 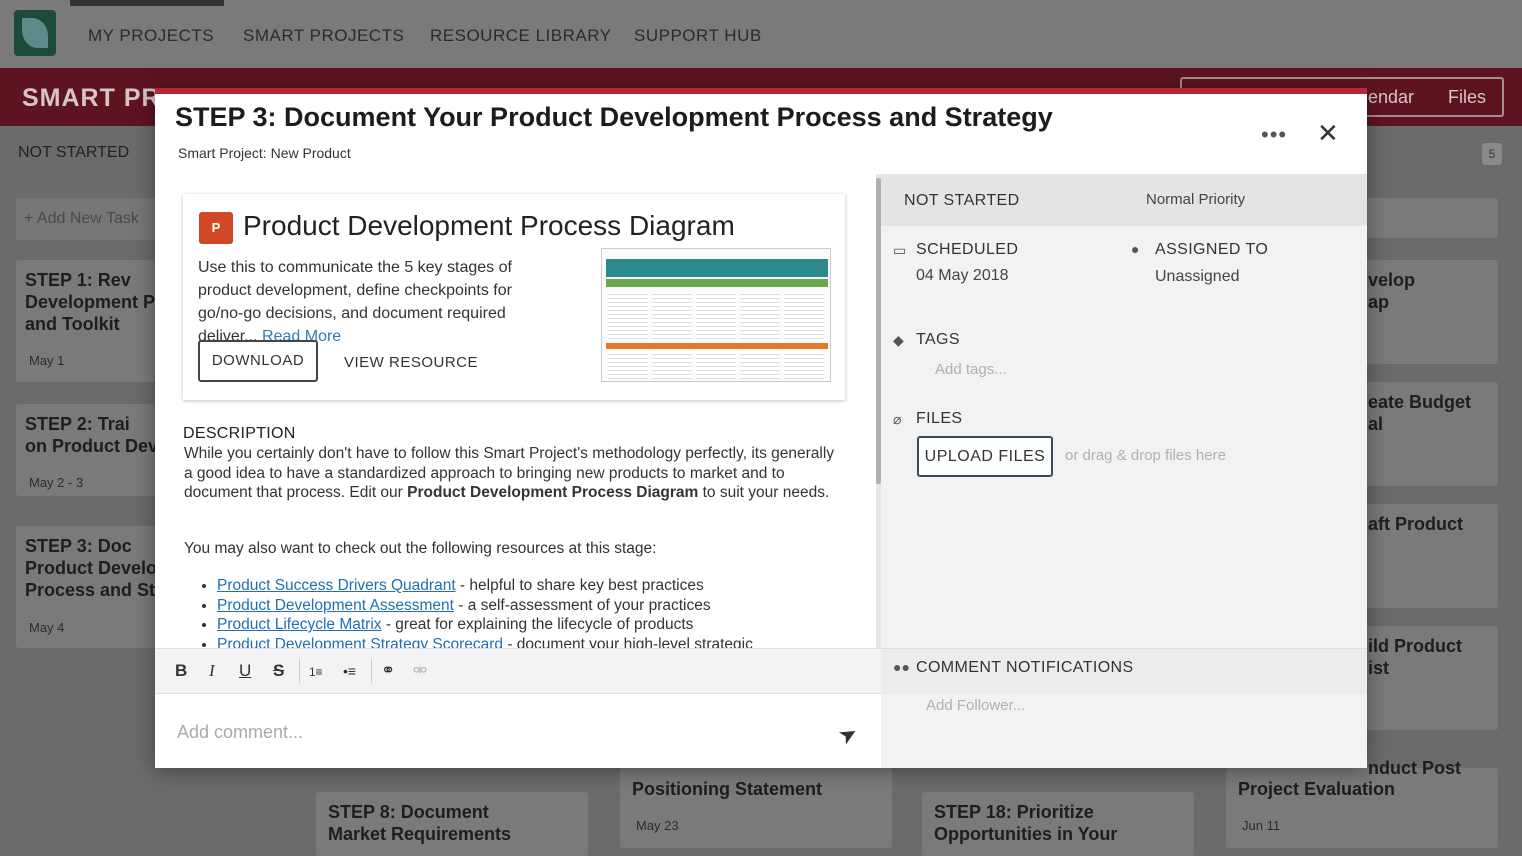 I want to click on resource-link: Product Development Assessment, so click(x=335, y=605).